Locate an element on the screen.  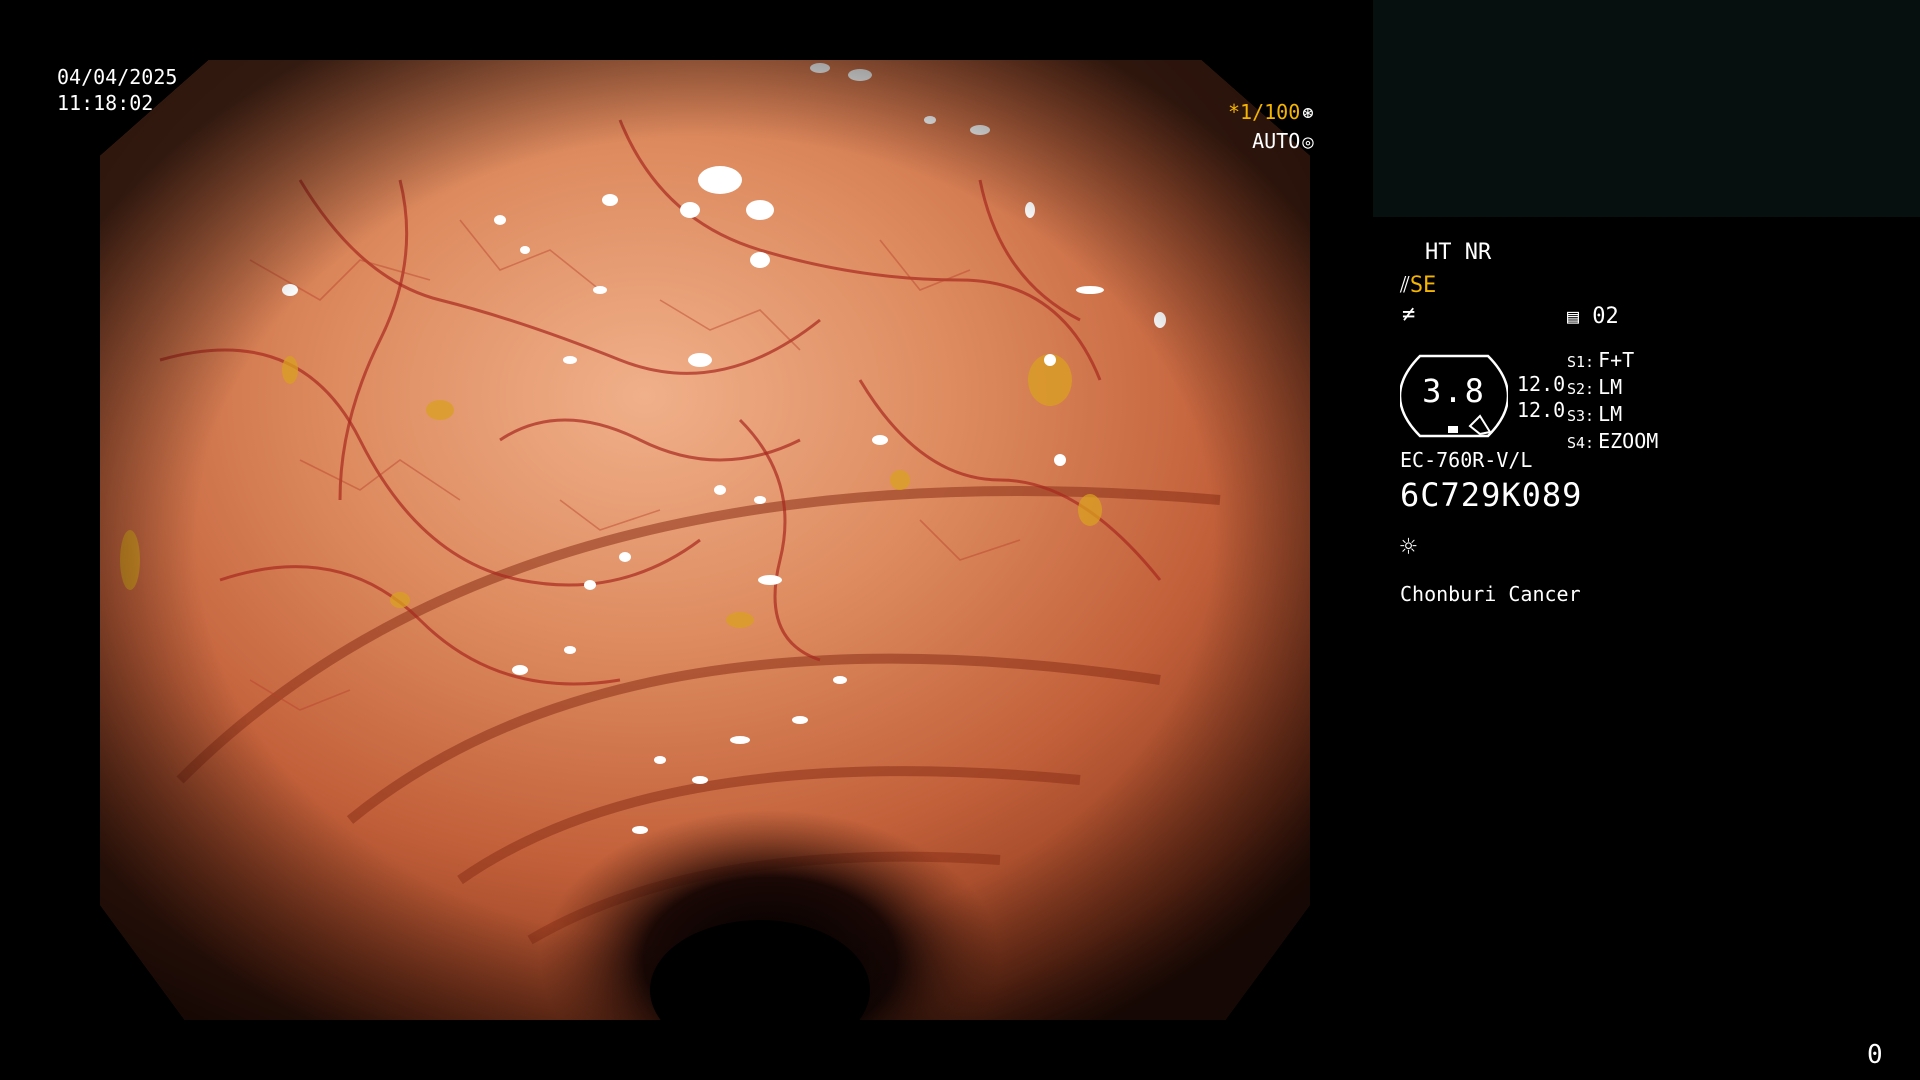
institution-name: Chonburi Cancer is located at coordinates (1490, 594).